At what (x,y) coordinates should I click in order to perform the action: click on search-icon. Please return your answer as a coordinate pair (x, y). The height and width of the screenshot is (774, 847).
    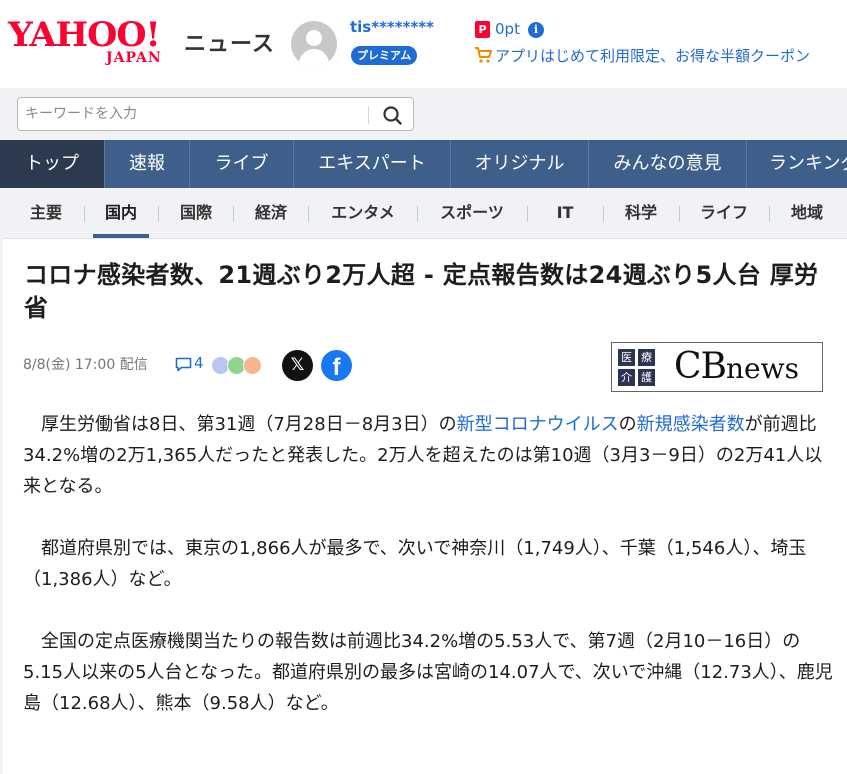
    Looking at the image, I should click on (393, 115).